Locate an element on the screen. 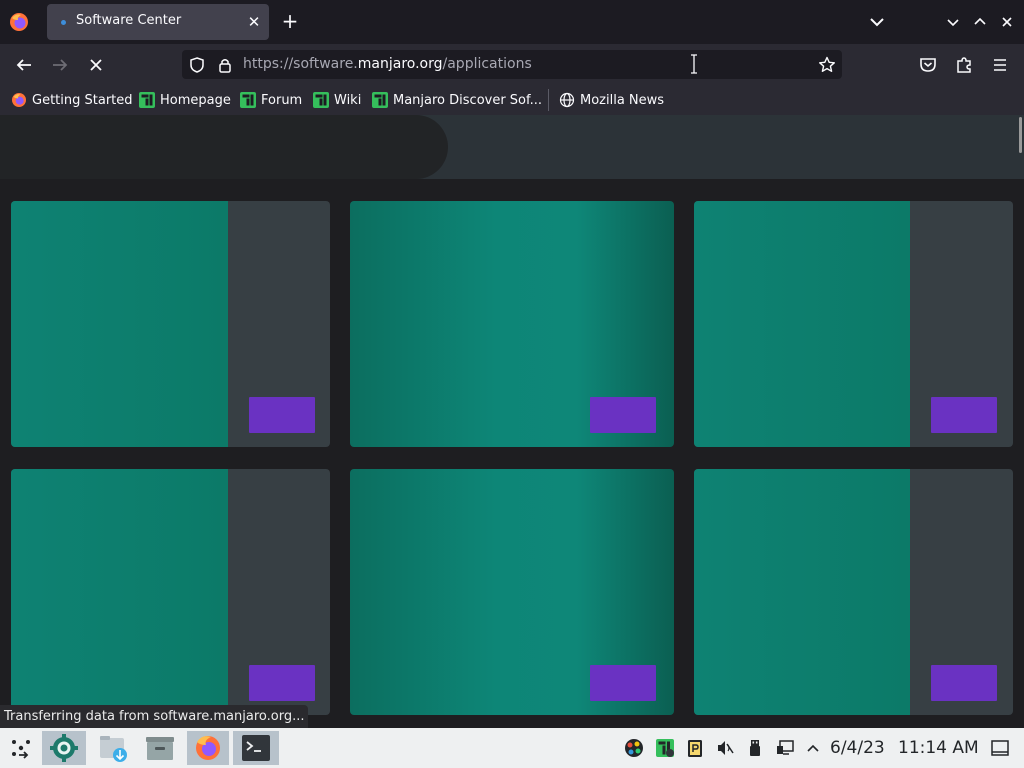  hamburger-menu-icon is located at coordinates (1000, 65).